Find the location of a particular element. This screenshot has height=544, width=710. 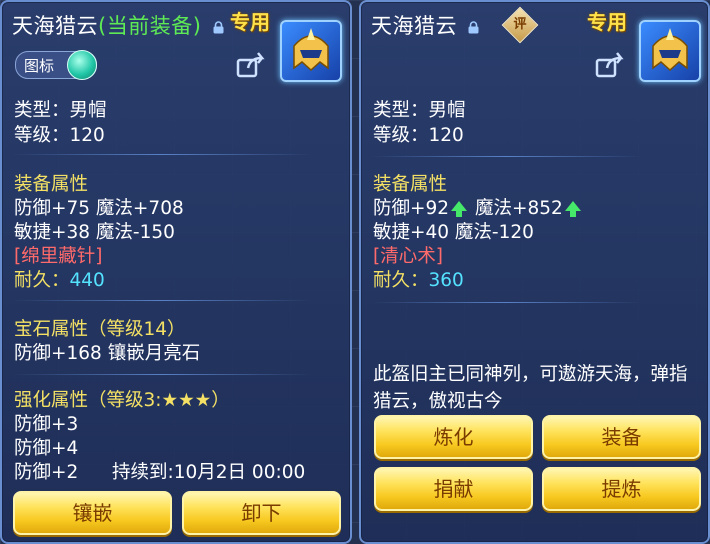

enhance-line: 防御+3 is located at coordinates (46, 424).